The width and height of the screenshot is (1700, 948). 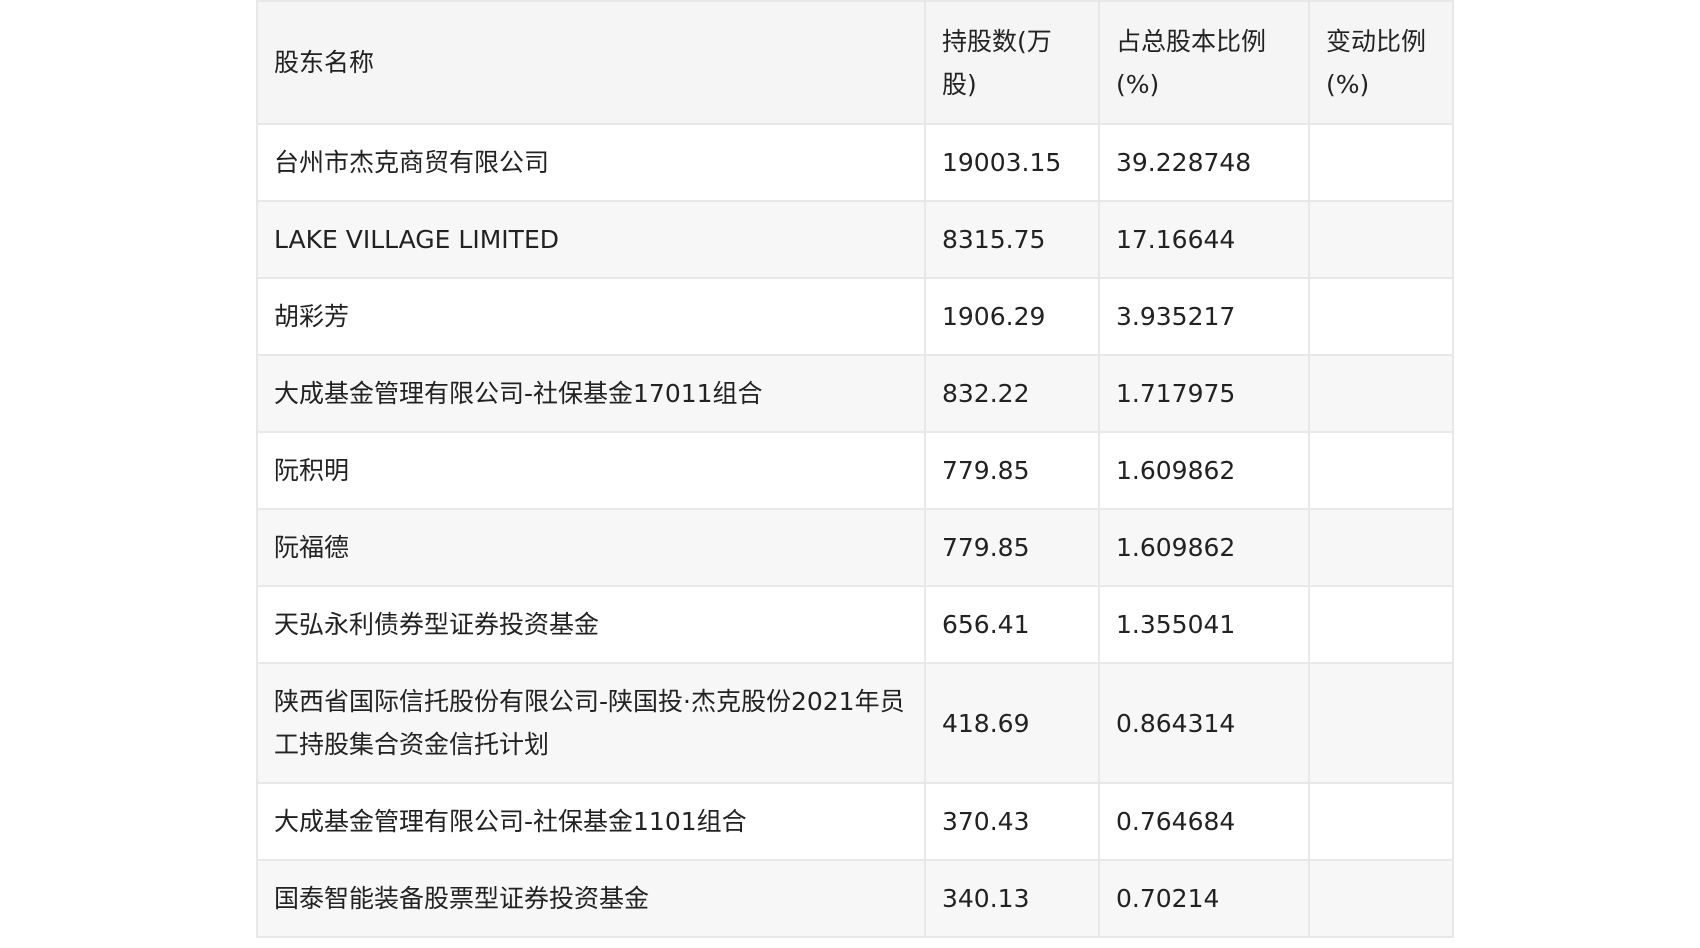 I want to click on cell-shares: 370.43, so click(x=1012, y=821).